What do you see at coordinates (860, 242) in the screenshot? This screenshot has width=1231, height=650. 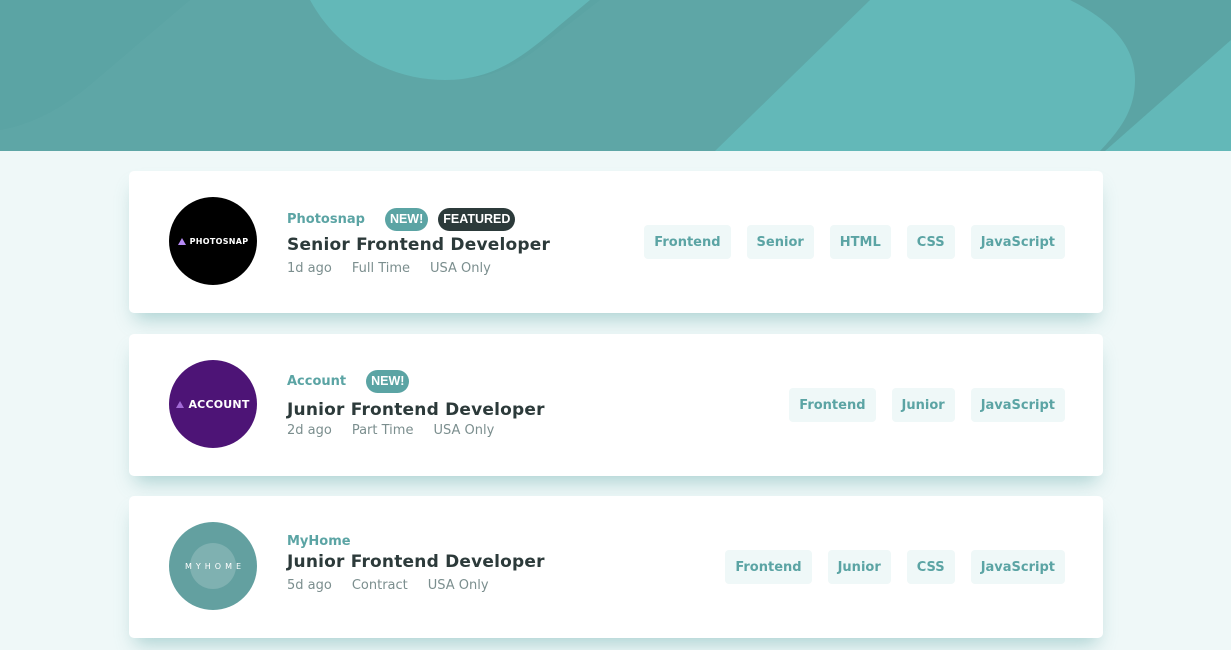 I see `tag-html: HTML` at bounding box center [860, 242].